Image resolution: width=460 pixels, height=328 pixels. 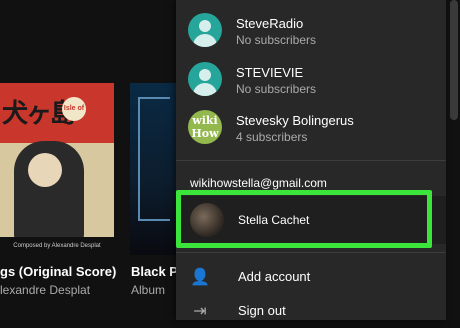 What do you see at coordinates (270, 72) in the screenshot?
I see `channel-name: STEVIEVIE` at bounding box center [270, 72].